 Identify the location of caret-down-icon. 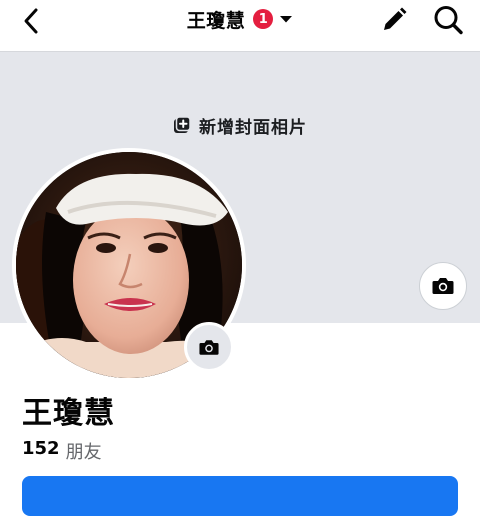
(286, 19).